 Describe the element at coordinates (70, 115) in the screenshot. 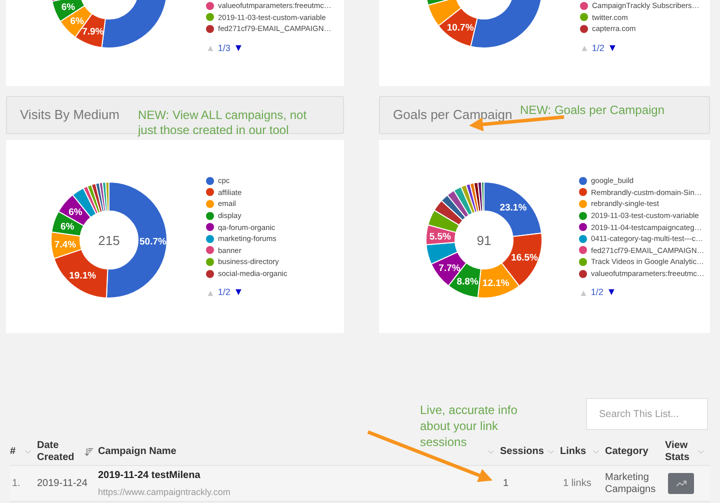

I see `panel-title: Visits By Medium` at that location.